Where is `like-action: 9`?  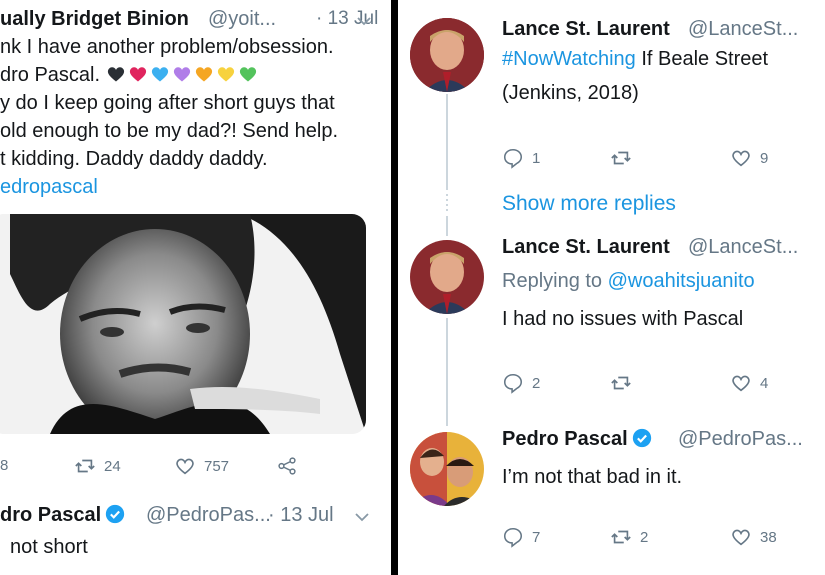
like-action: 9 is located at coordinates (749, 158).